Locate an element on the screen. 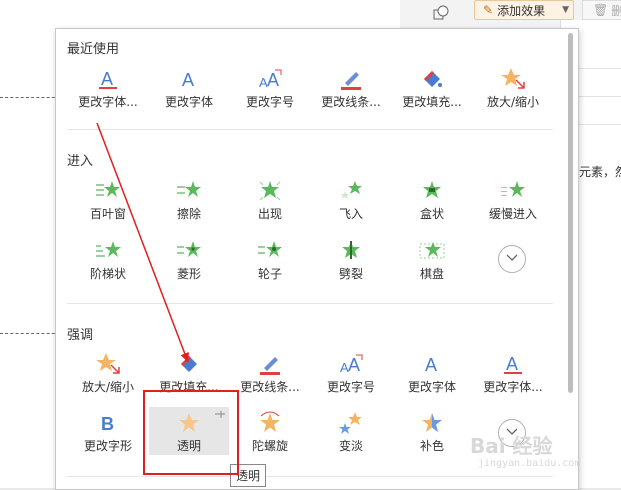  checkerboard-star-icon is located at coordinates (432, 251).